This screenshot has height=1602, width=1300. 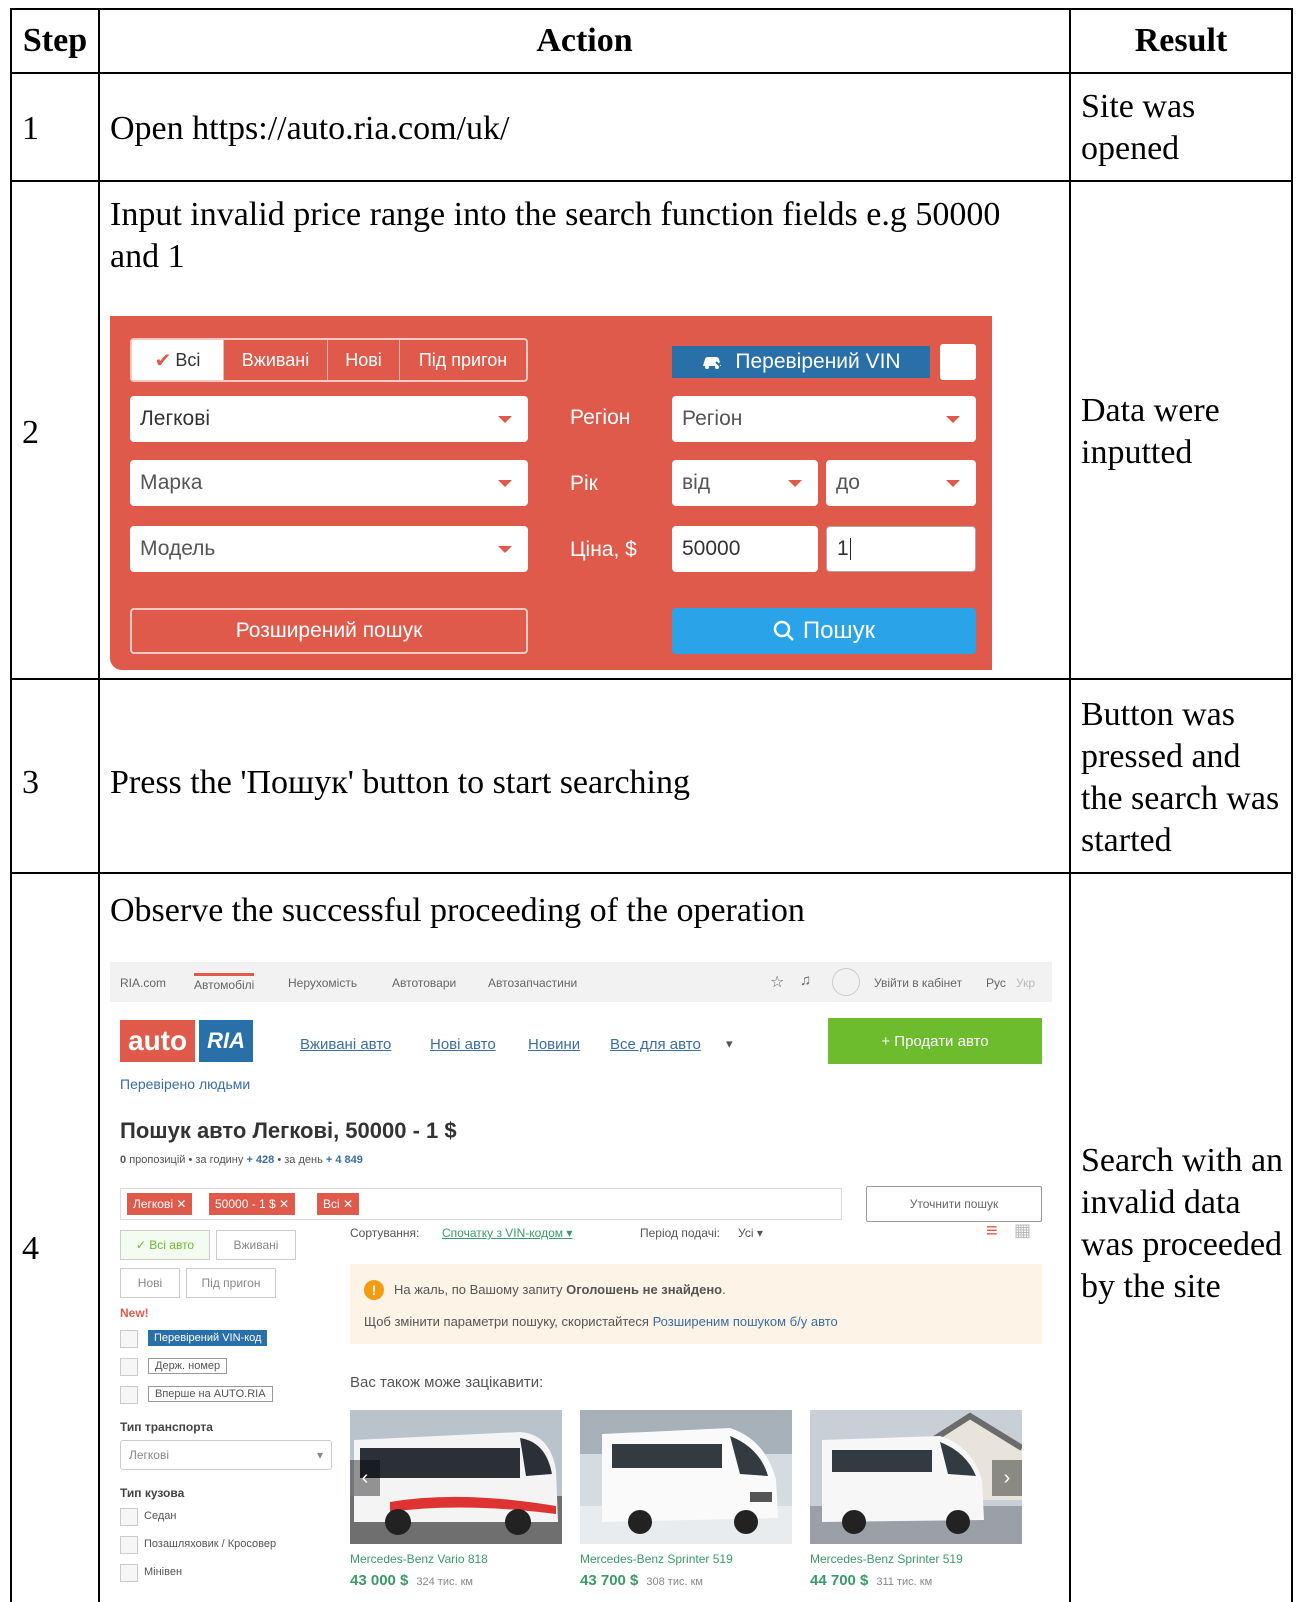 What do you see at coordinates (641, 1580) in the screenshot?
I see `card-price: 43 700 $308 тис. км` at bounding box center [641, 1580].